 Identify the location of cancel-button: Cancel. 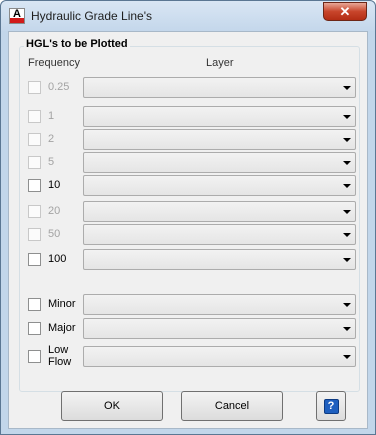
(232, 406).